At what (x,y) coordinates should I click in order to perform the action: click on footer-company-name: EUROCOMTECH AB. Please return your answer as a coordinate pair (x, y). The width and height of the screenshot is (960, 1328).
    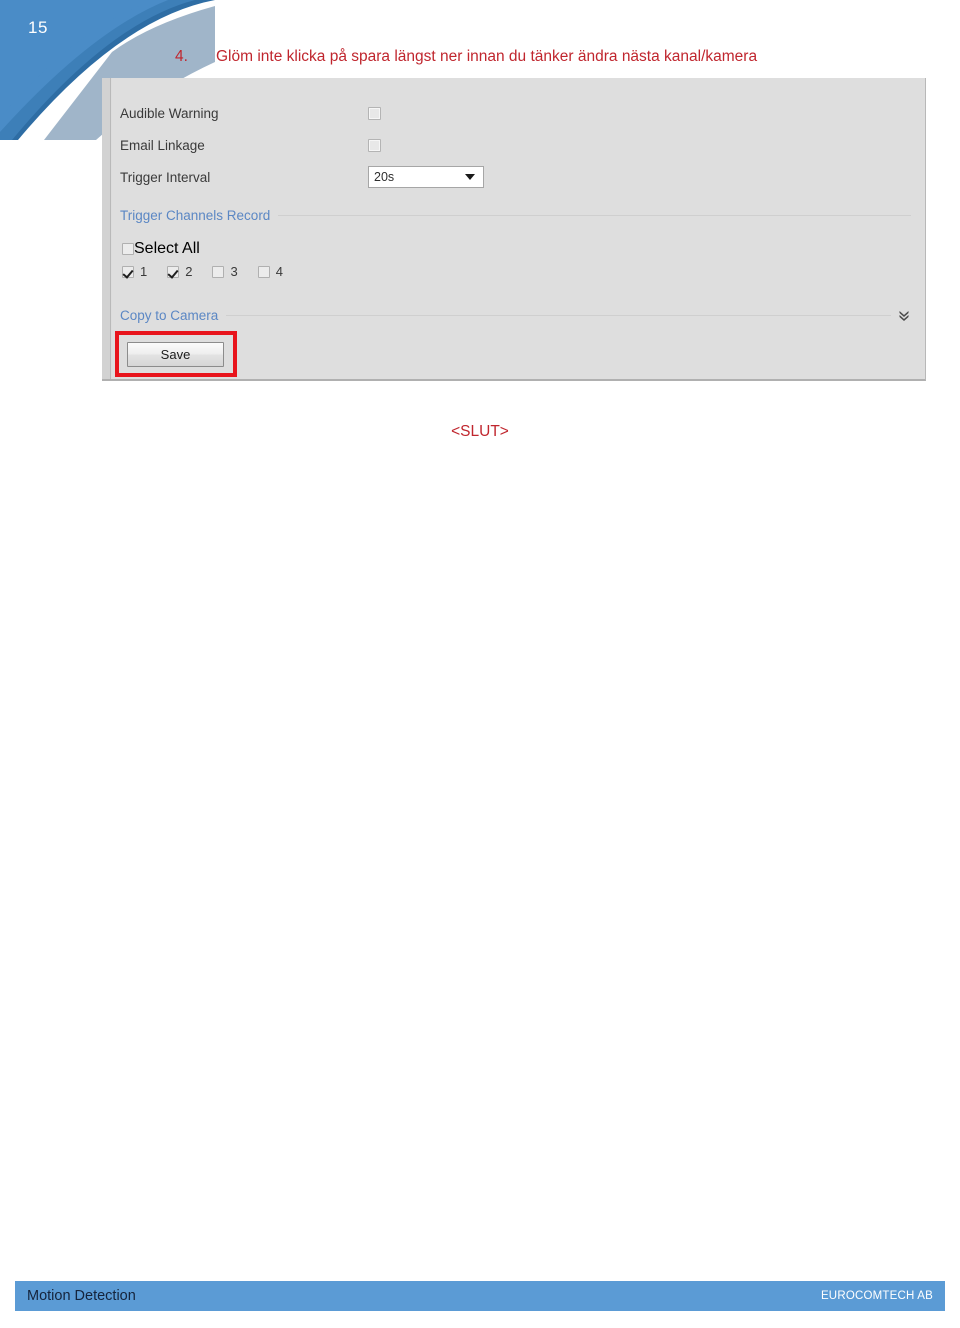
    Looking at the image, I should click on (876, 1296).